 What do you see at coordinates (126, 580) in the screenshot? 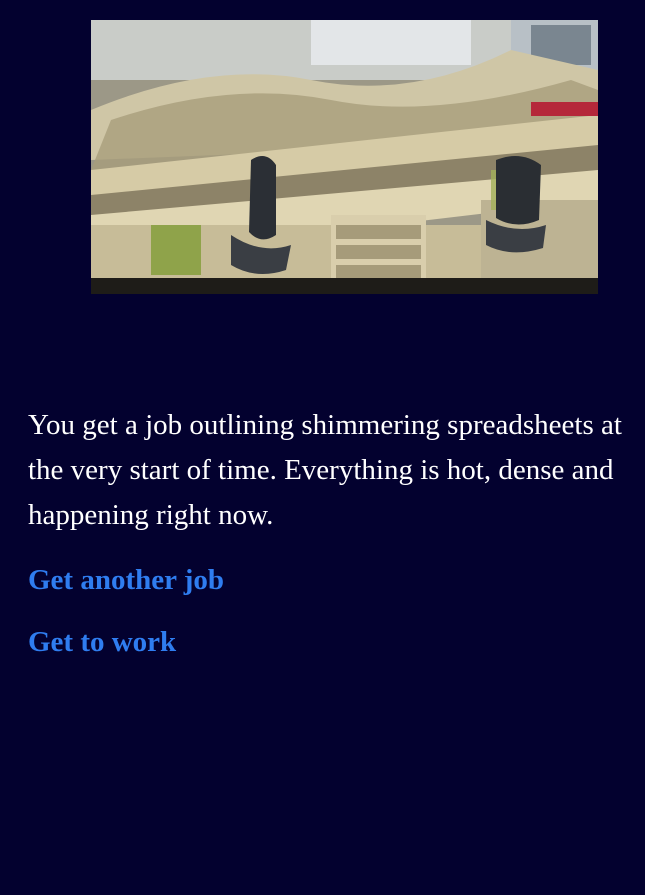
I see `get-another-job-link: Get another job` at bounding box center [126, 580].